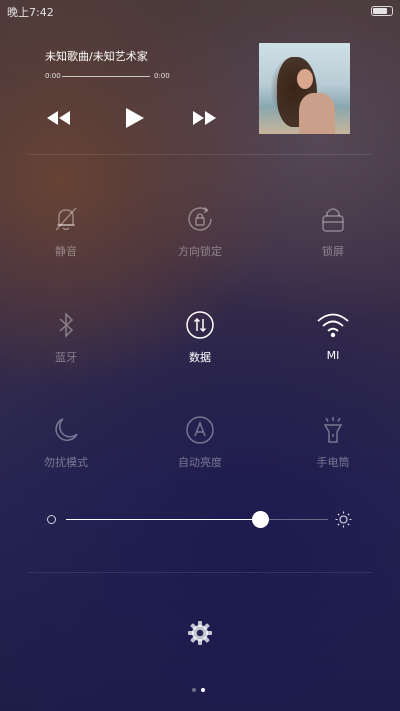 This screenshot has height=711, width=400. I want to click on toggle-mute: 静音, so click(66, 240).